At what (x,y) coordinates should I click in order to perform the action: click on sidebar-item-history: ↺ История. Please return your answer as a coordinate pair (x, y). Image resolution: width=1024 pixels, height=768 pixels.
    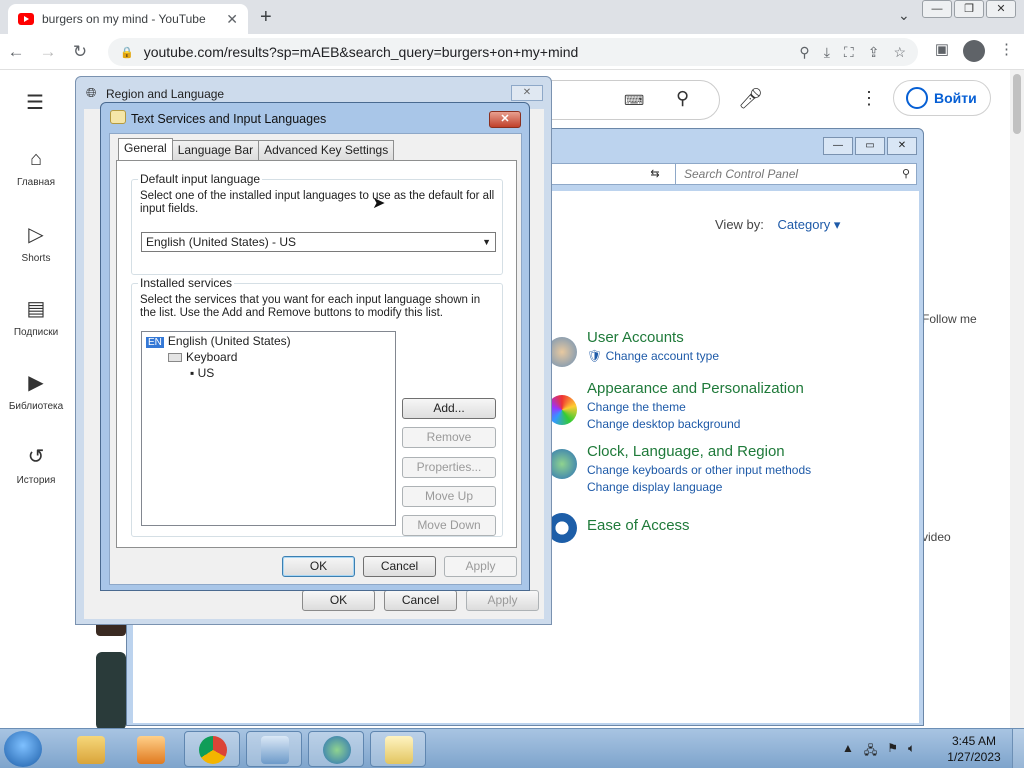
    Looking at the image, I should click on (36, 465).